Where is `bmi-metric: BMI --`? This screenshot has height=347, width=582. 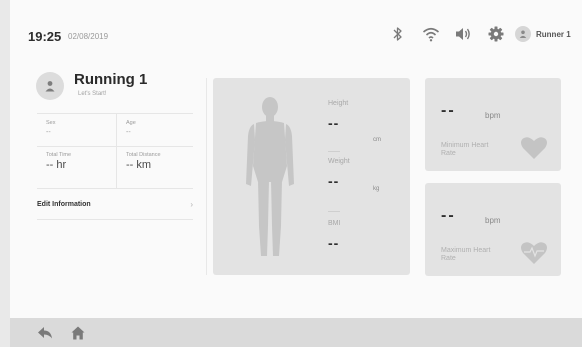
bmi-metric: BMI -- is located at coordinates (334, 235).